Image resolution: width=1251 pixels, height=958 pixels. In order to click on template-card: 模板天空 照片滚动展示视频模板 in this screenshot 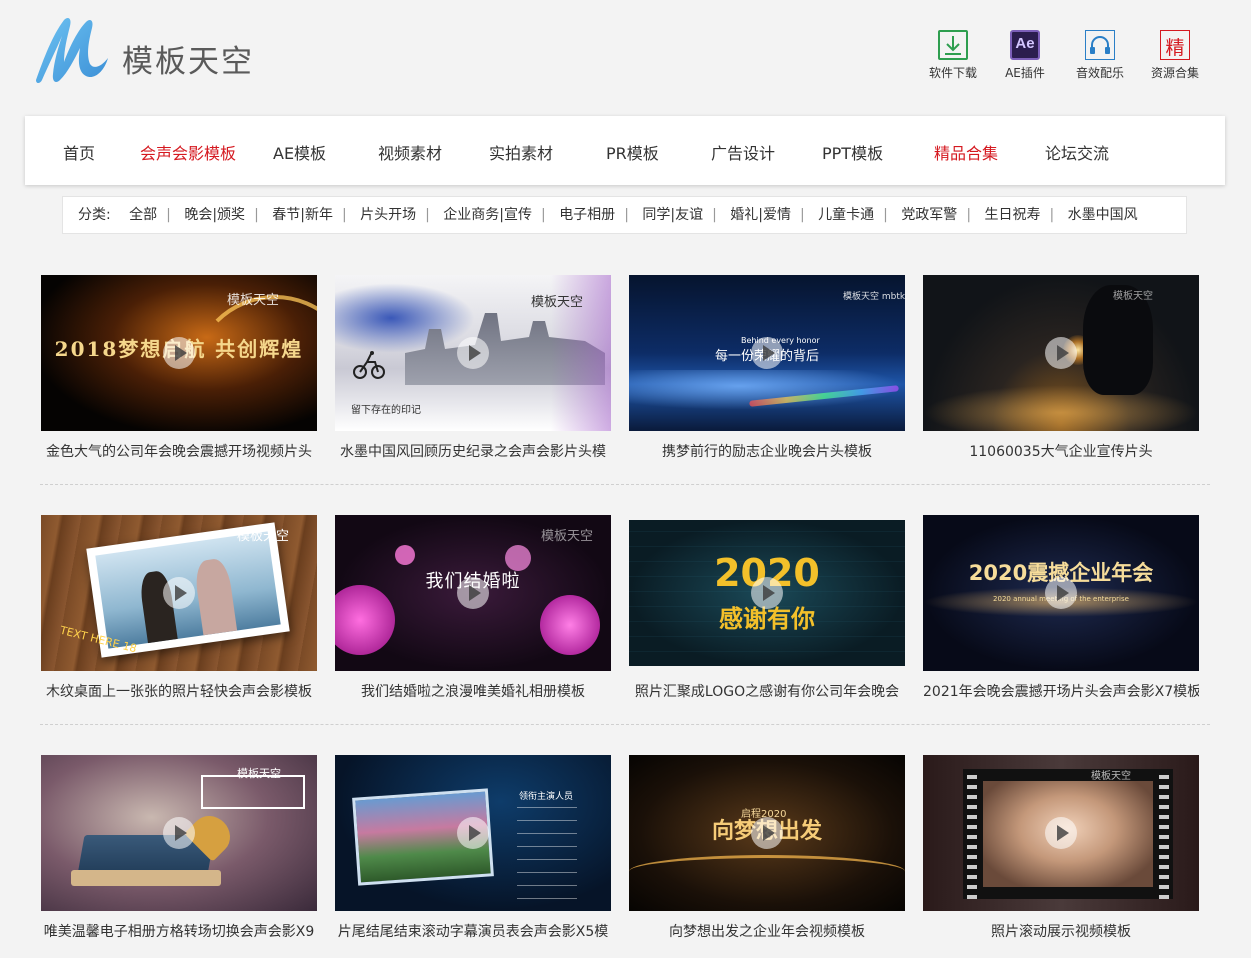, I will do `click(1061, 847)`.